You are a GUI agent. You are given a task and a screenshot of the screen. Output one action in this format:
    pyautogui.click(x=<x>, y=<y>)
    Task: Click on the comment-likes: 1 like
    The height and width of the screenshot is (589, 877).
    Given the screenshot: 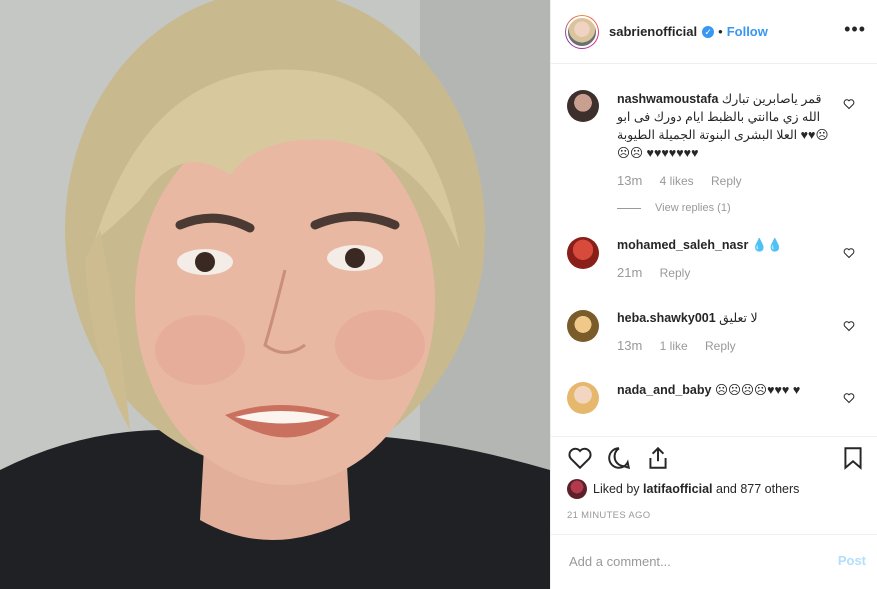 What is the action you would take?
    pyautogui.click(x=674, y=346)
    